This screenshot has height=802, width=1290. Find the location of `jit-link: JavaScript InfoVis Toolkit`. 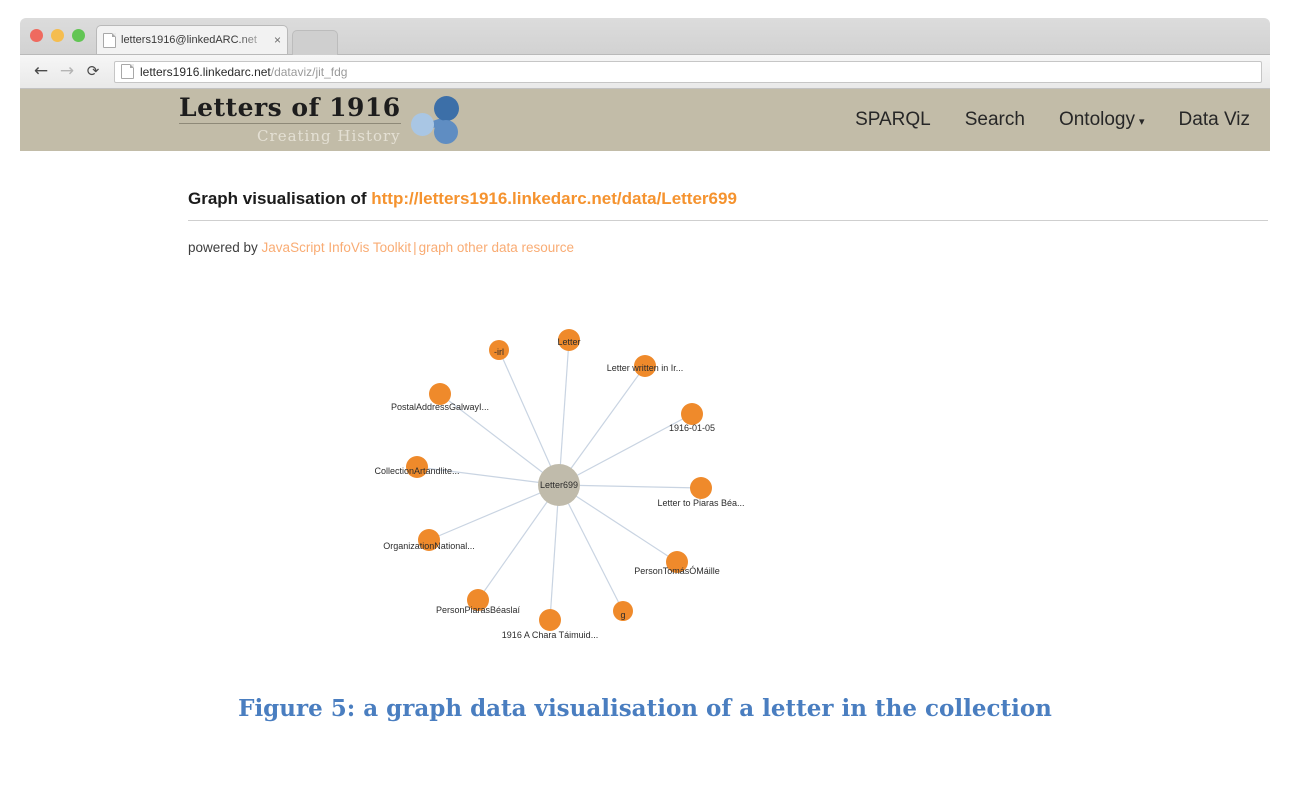

jit-link: JavaScript InfoVis Toolkit is located at coordinates (337, 247).